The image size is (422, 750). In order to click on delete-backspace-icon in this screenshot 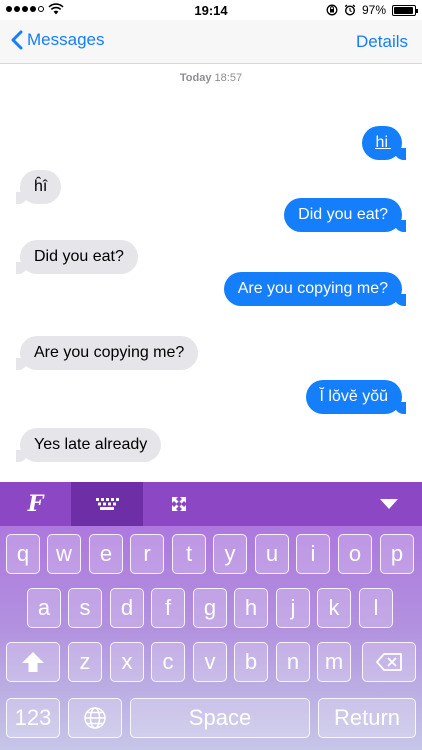, I will do `click(389, 662)`.